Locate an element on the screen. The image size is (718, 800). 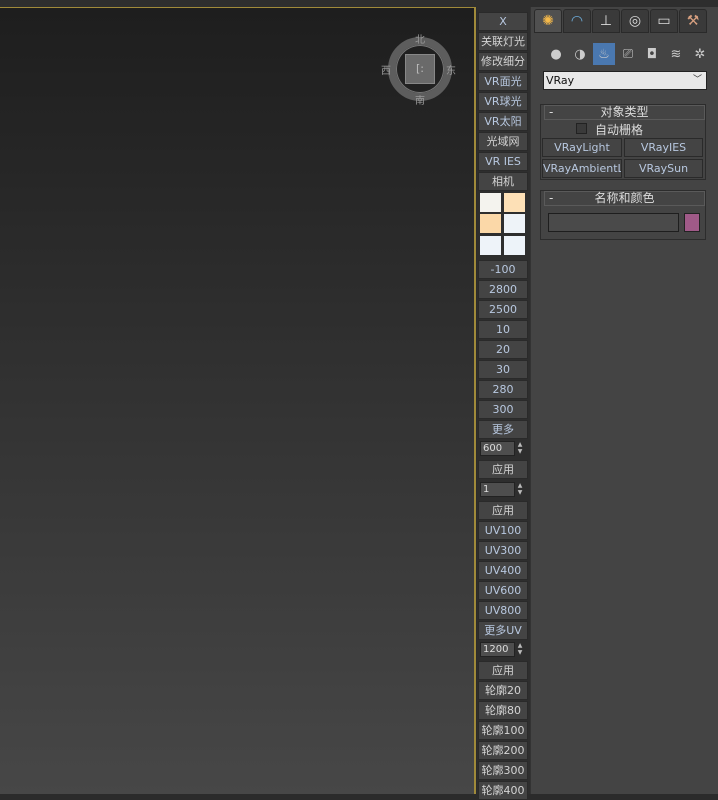
chevron-down-icon: ﹀ is located at coordinates (697, 80).